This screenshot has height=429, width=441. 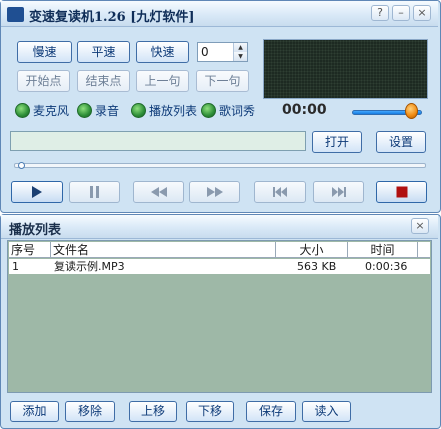 What do you see at coordinates (162, 52) in the screenshot?
I see `fast-speed-button: 快速` at bounding box center [162, 52].